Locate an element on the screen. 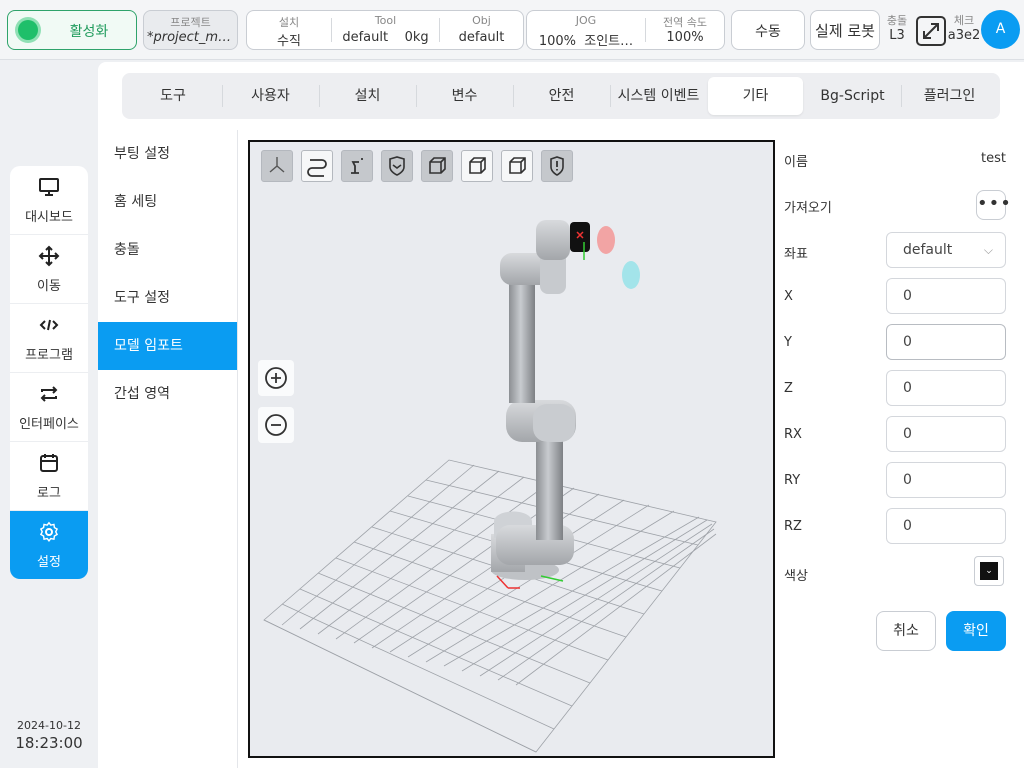 The width and height of the screenshot is (1024, 768). rz-label: RZ is located at coordinates (793, 526).